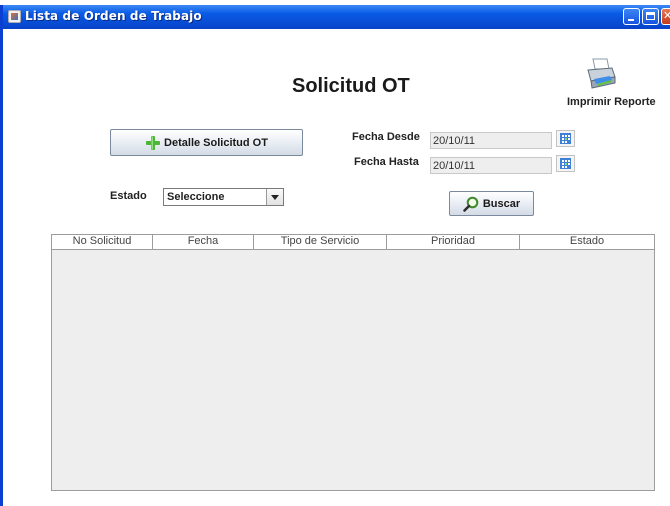 The width and height of the screenshot is (670, 506). I want to click on detalle-solicitud-label: Detalle Solicitud OT, so click(216, 142).